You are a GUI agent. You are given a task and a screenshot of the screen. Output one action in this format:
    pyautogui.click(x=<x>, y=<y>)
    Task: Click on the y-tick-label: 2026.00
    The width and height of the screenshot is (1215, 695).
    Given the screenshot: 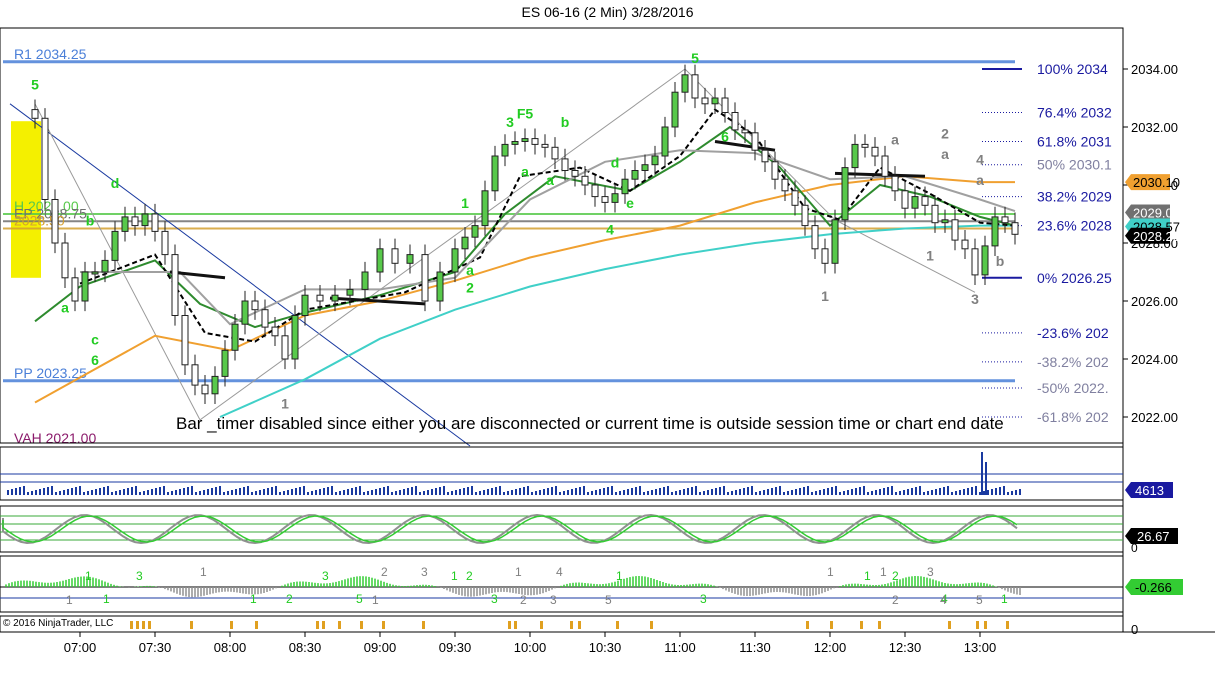 What is the action you would take?
    pyautogui.click(x=1154, y=301)
    